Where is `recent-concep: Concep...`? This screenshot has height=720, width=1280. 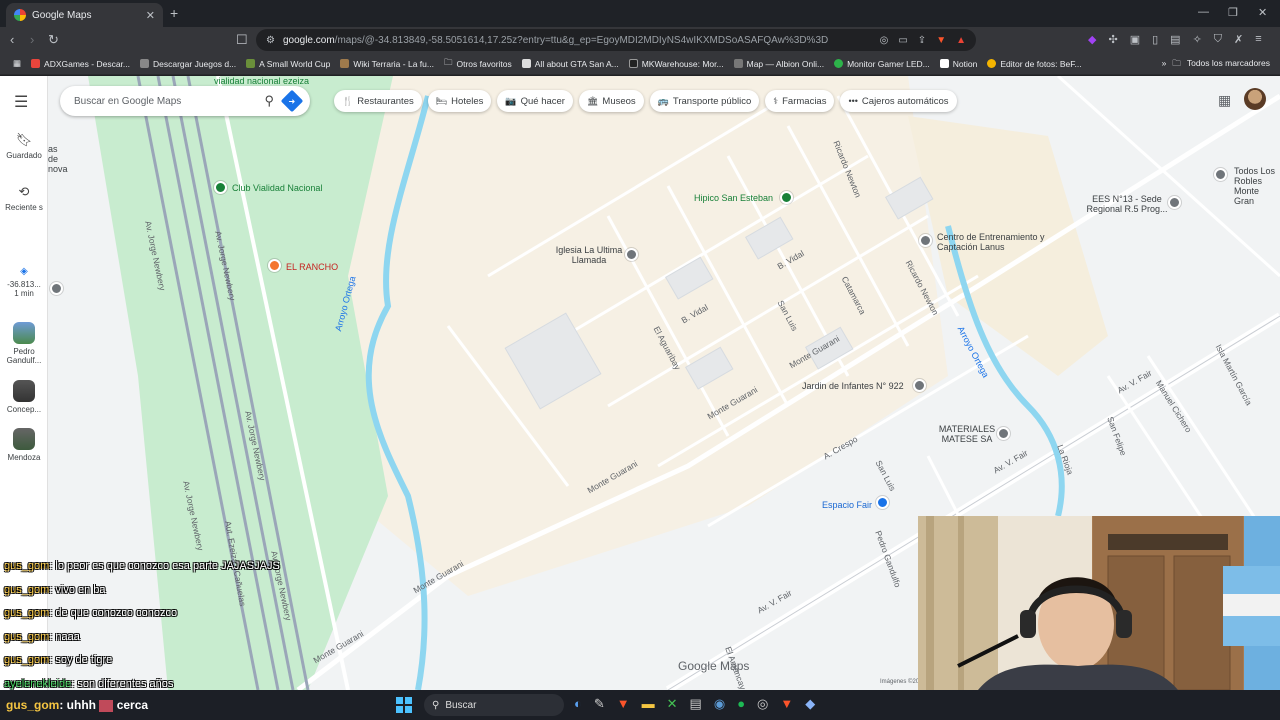 recent-concep: Concep... is located at coordinates (24, 397).